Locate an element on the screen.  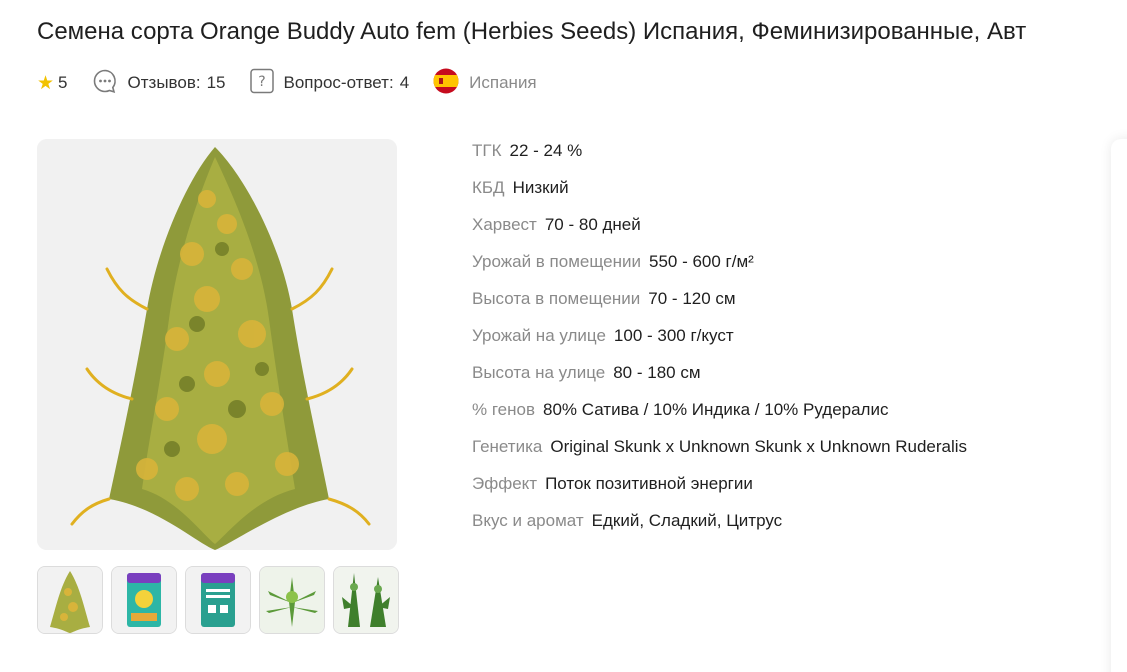
qa-count: 4 is located at coordinates (404, 82).